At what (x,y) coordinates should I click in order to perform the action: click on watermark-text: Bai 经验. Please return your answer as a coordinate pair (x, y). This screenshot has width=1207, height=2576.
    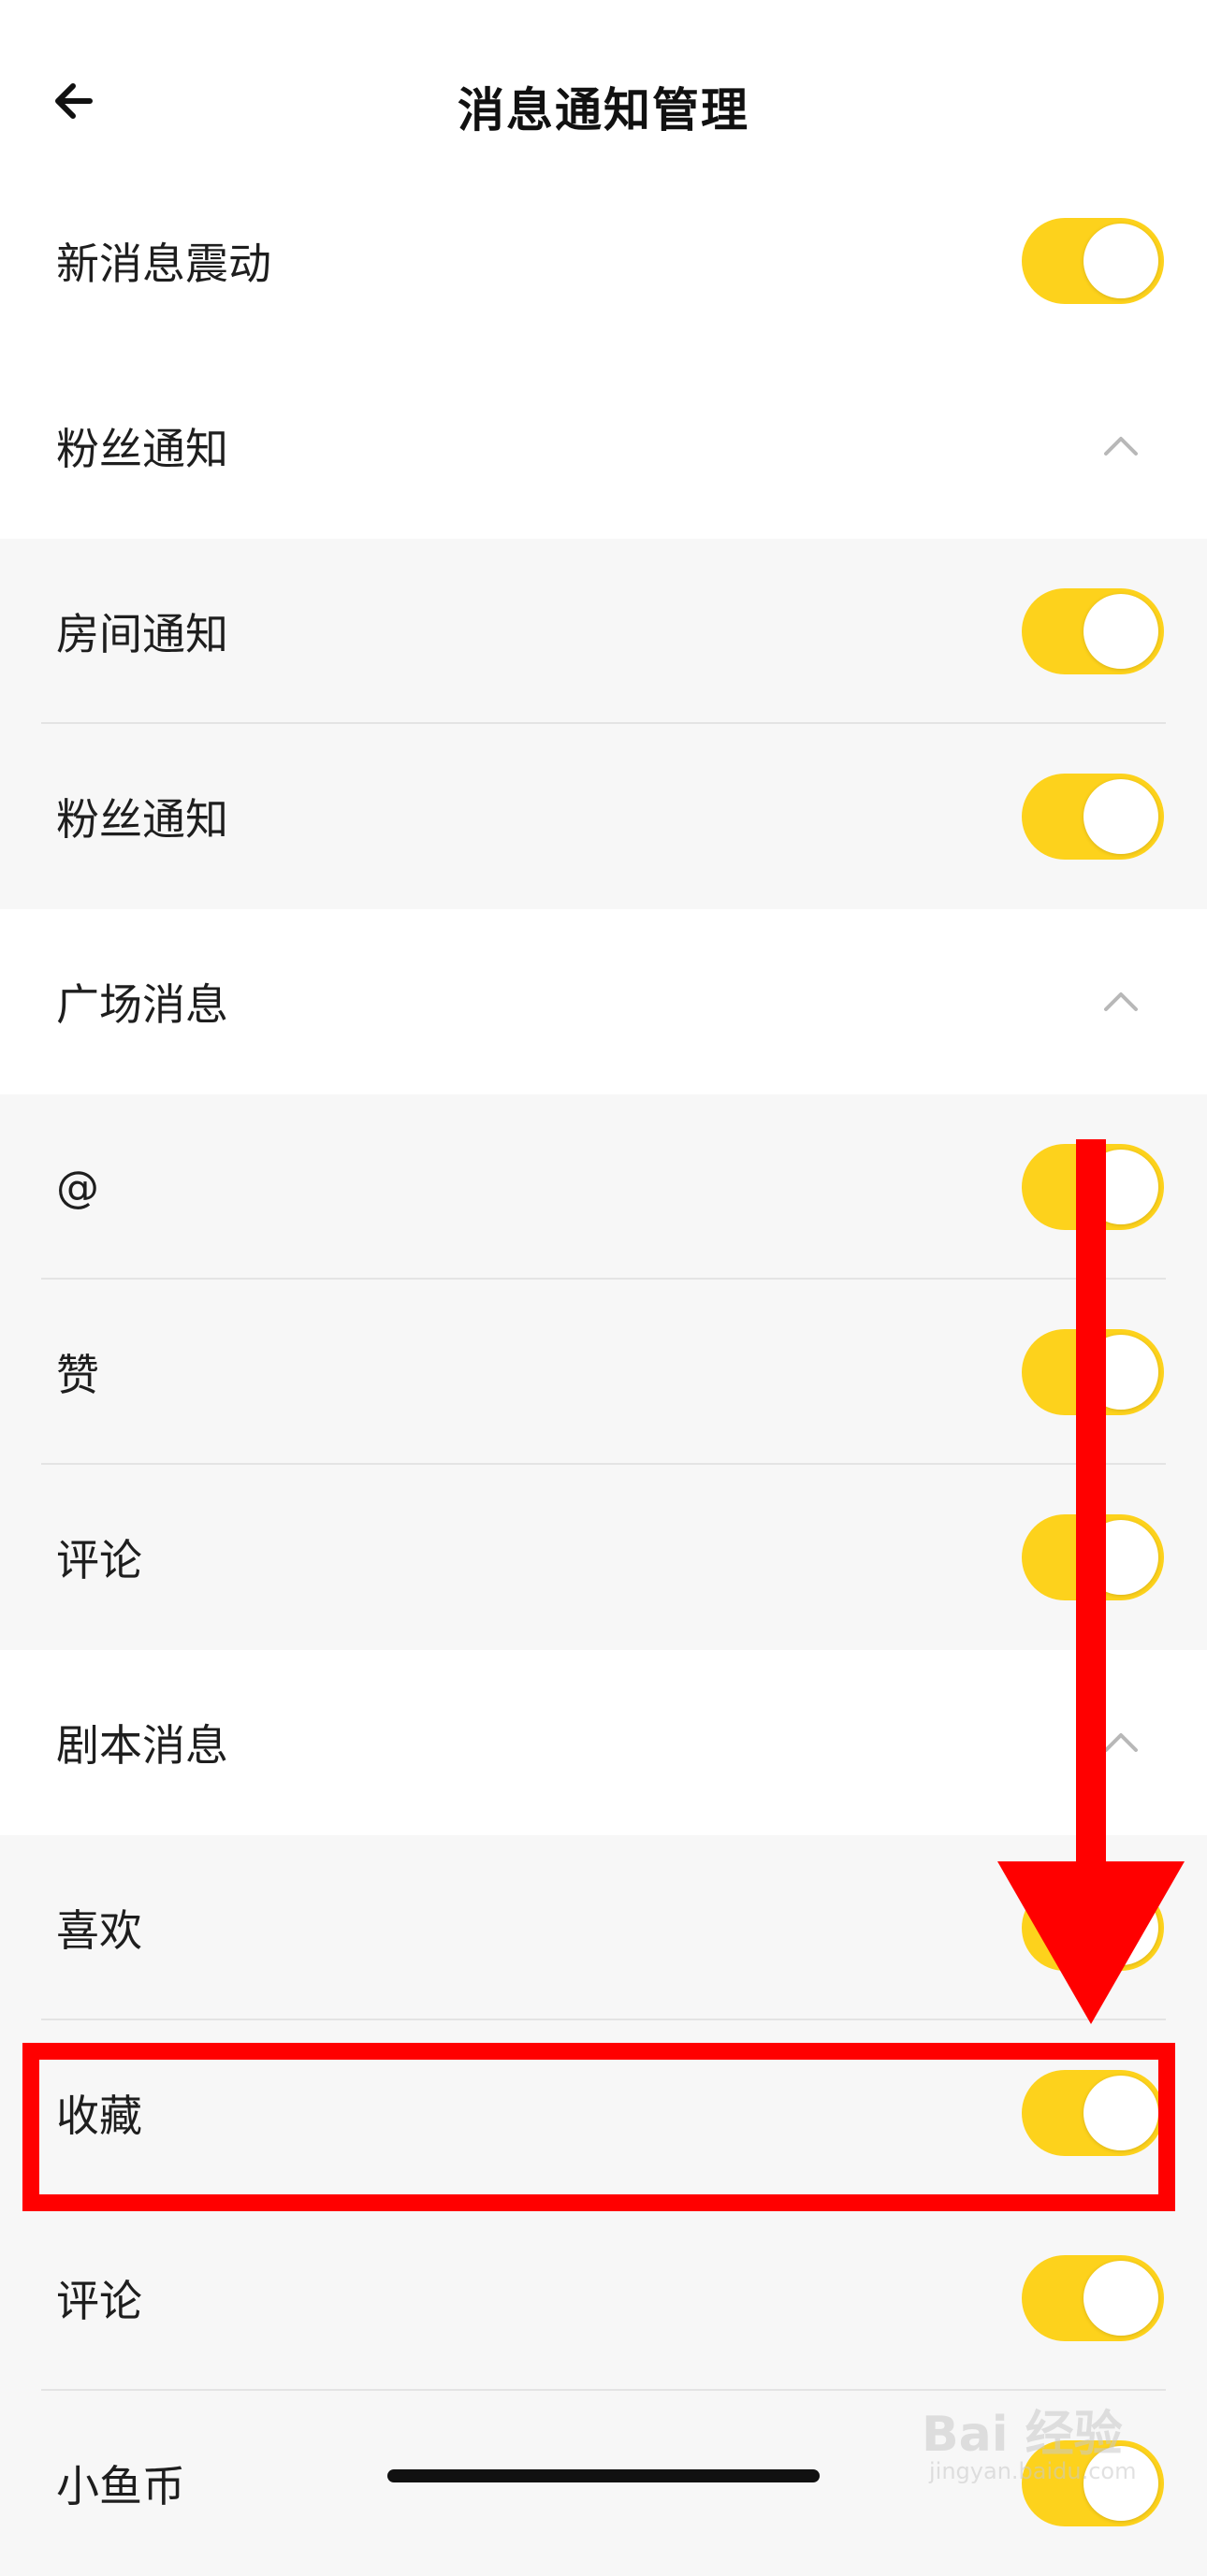
    Looking at the image, I should click on (1022, 2435).